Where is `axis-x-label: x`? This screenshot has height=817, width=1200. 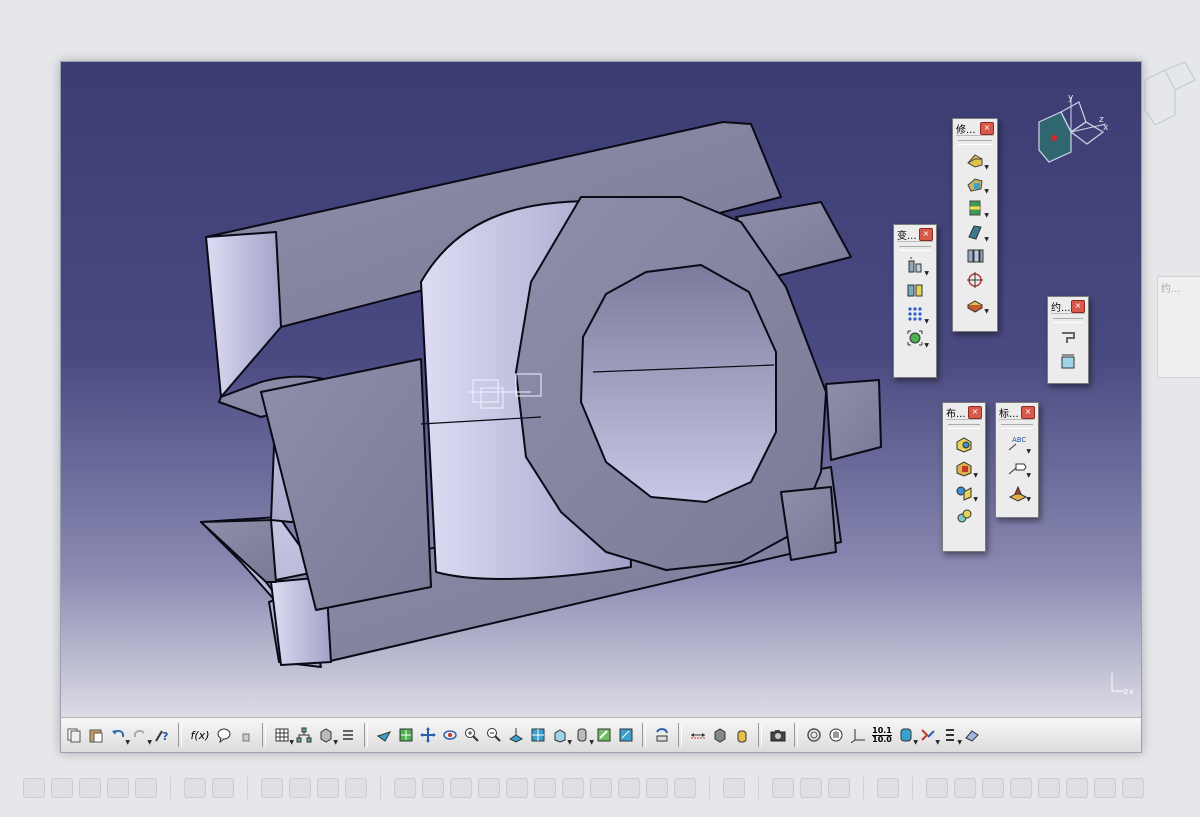 axis-x-label: x is located at coordinates (1131, 691).